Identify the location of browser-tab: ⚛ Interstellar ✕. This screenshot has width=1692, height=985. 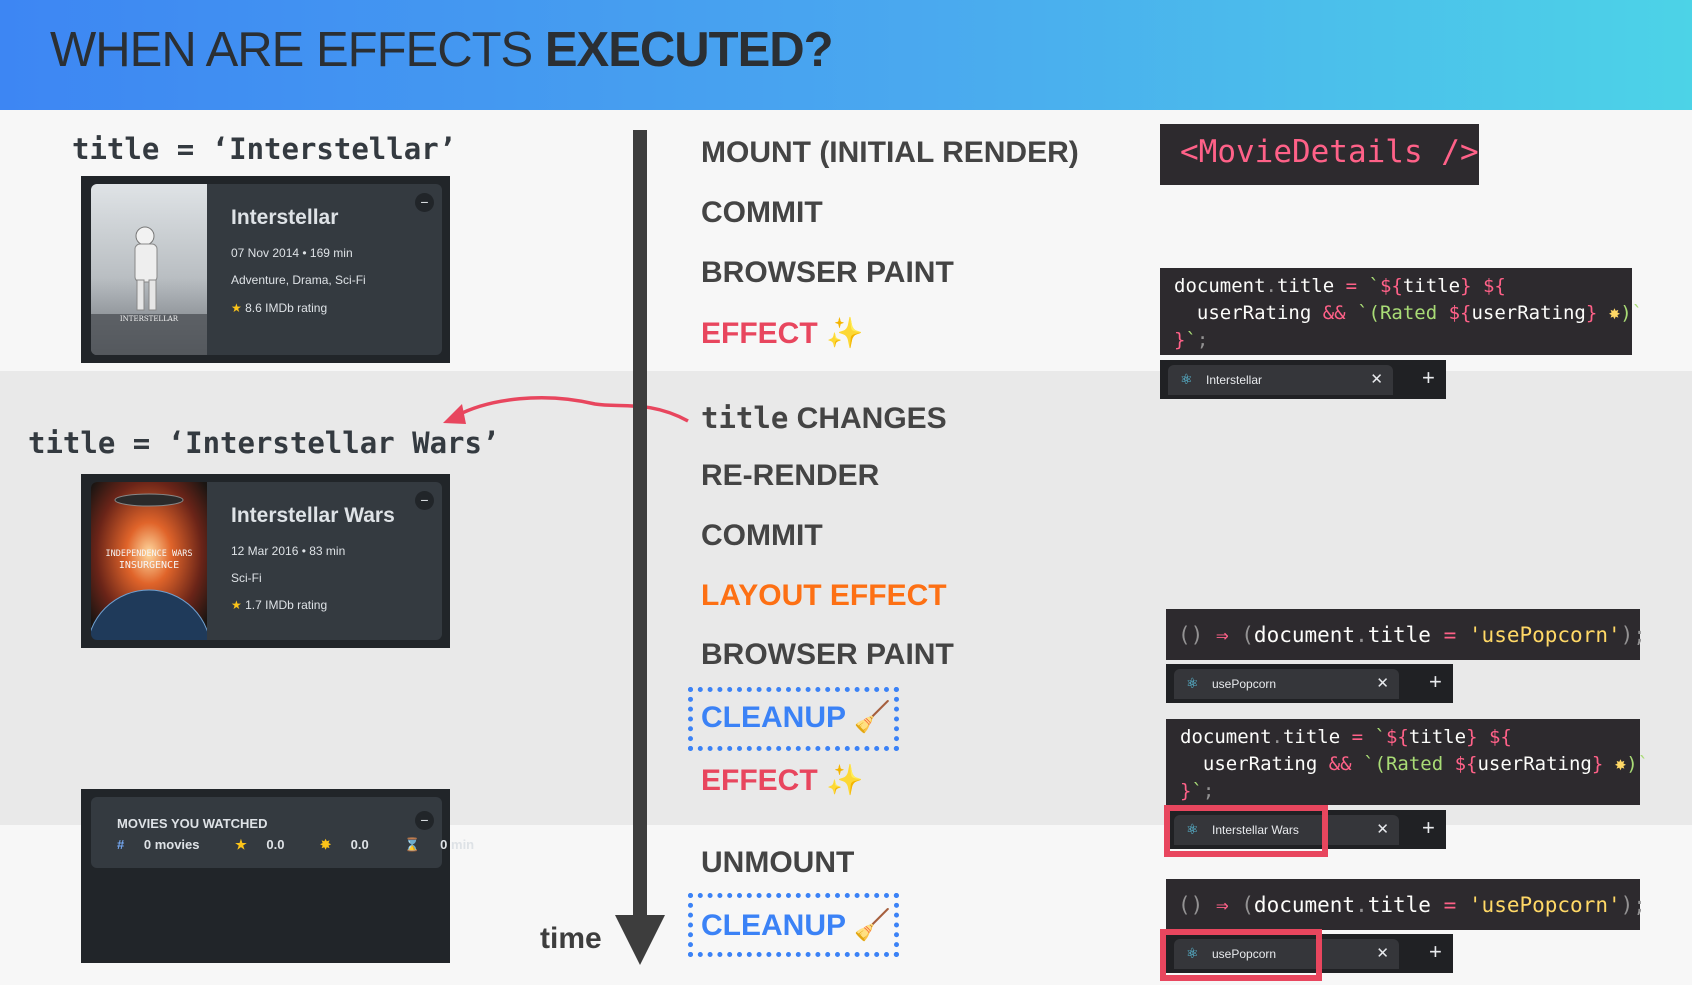
(1280, 380).